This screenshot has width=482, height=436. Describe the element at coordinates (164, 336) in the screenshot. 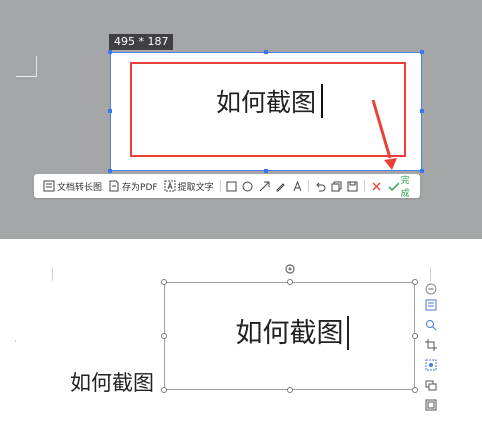

I see `image-handle-w` at that location.